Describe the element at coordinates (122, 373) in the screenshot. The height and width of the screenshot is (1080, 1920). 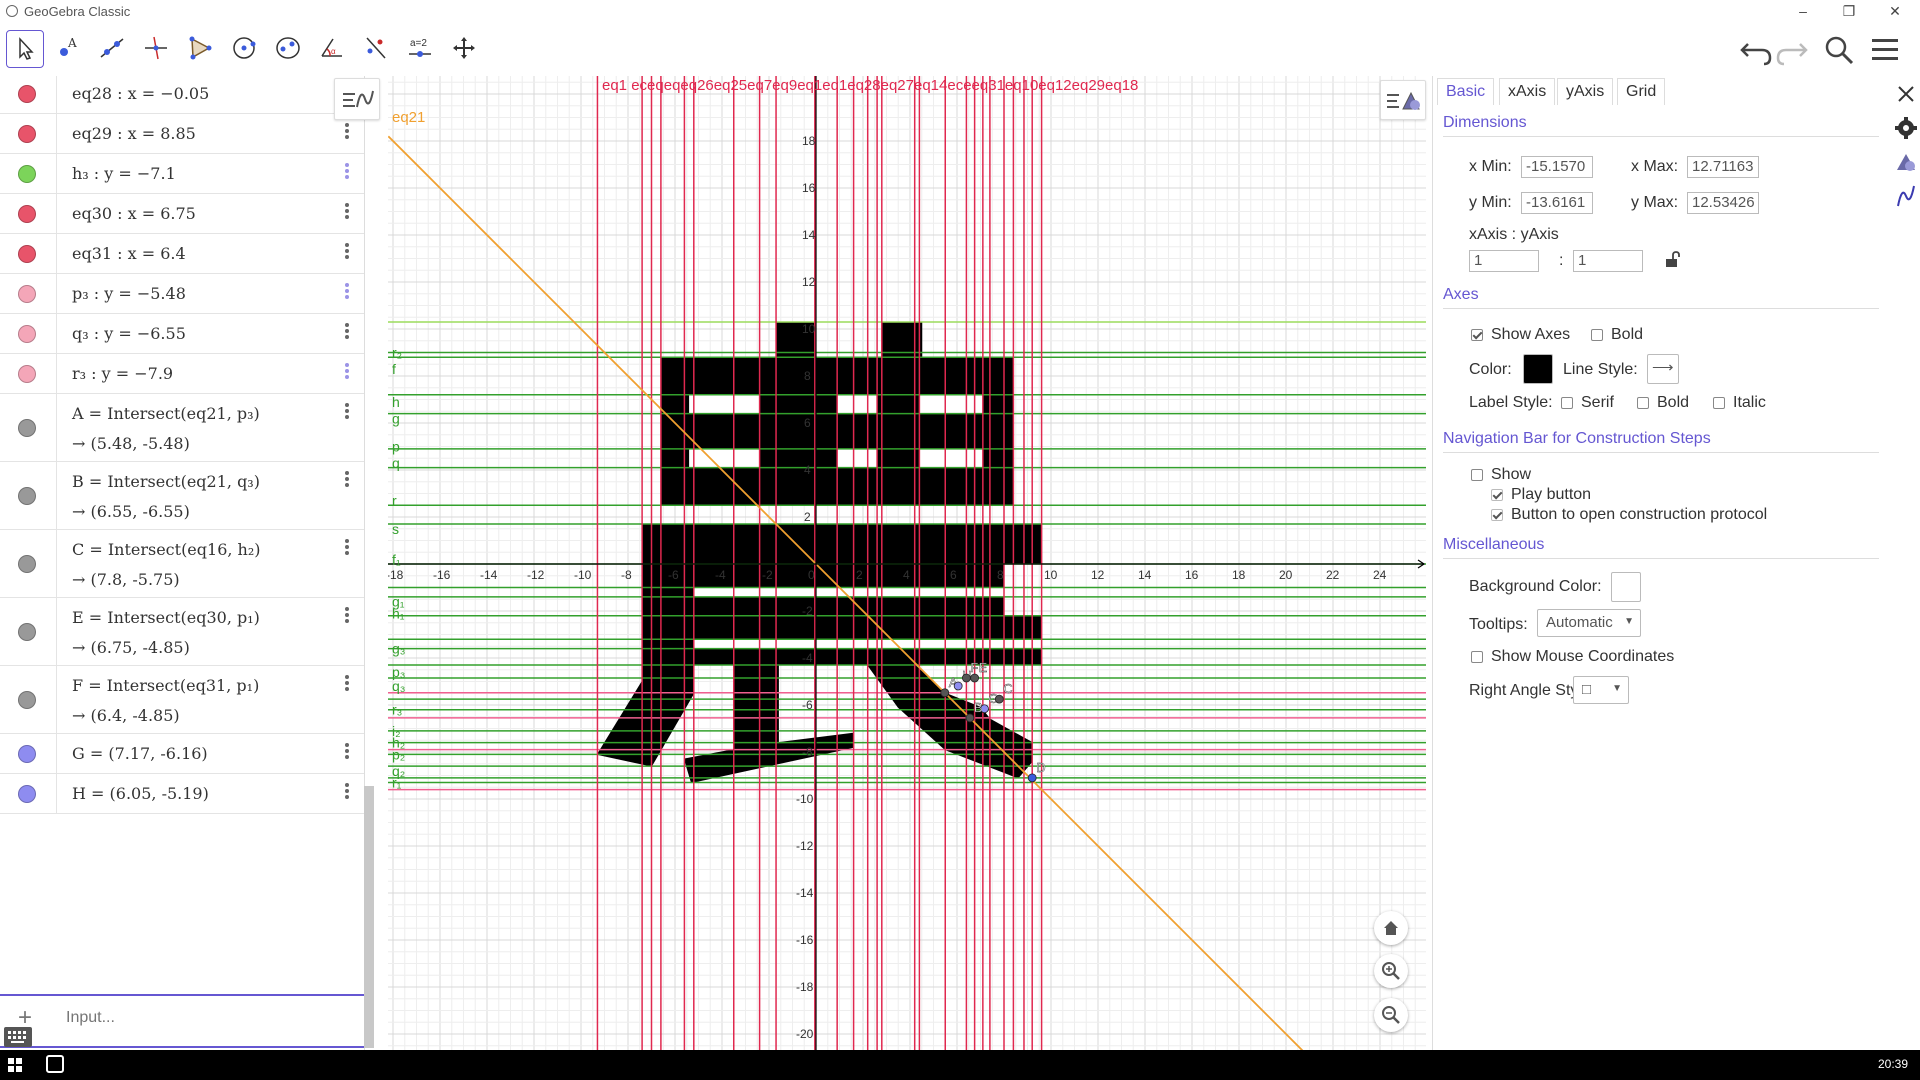
I see `algebra-definition: r₃ : y = −7.9` at that location.